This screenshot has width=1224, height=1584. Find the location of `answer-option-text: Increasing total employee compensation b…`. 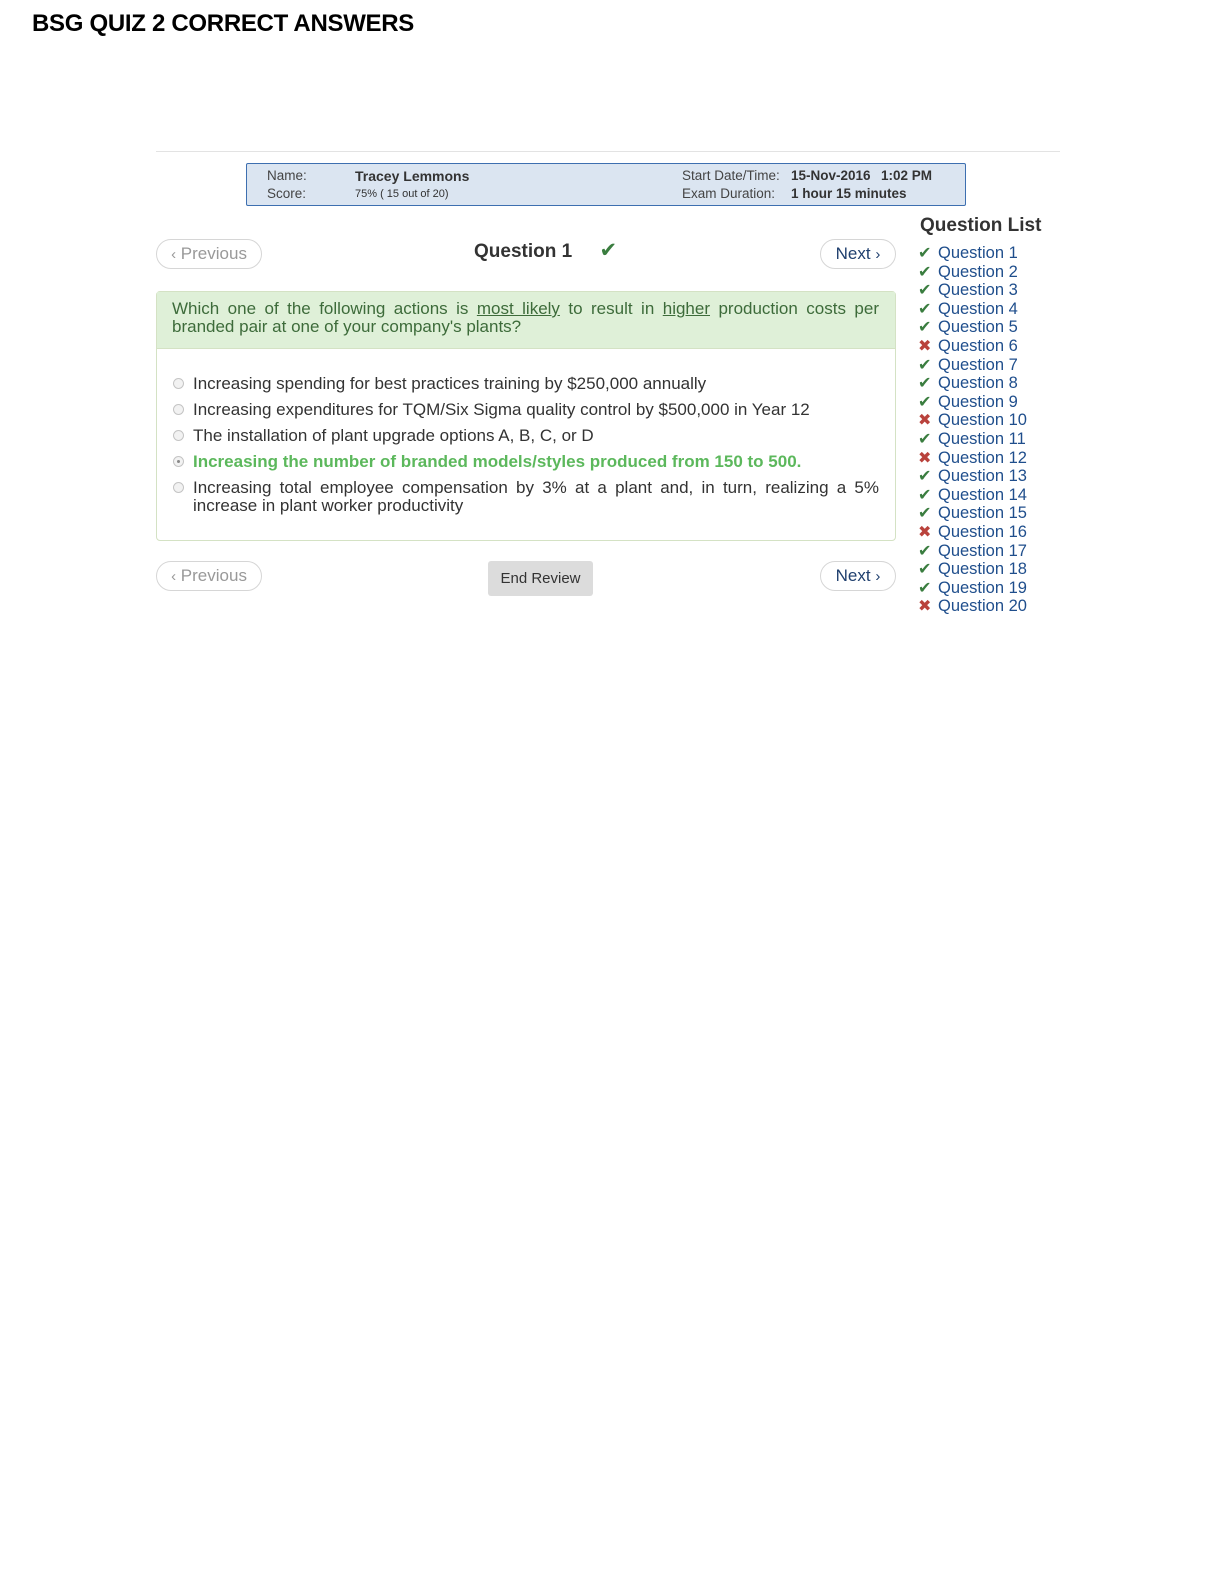

answer-option-text: Increasing total employee compensation b… is located at coordinates (536, 496).